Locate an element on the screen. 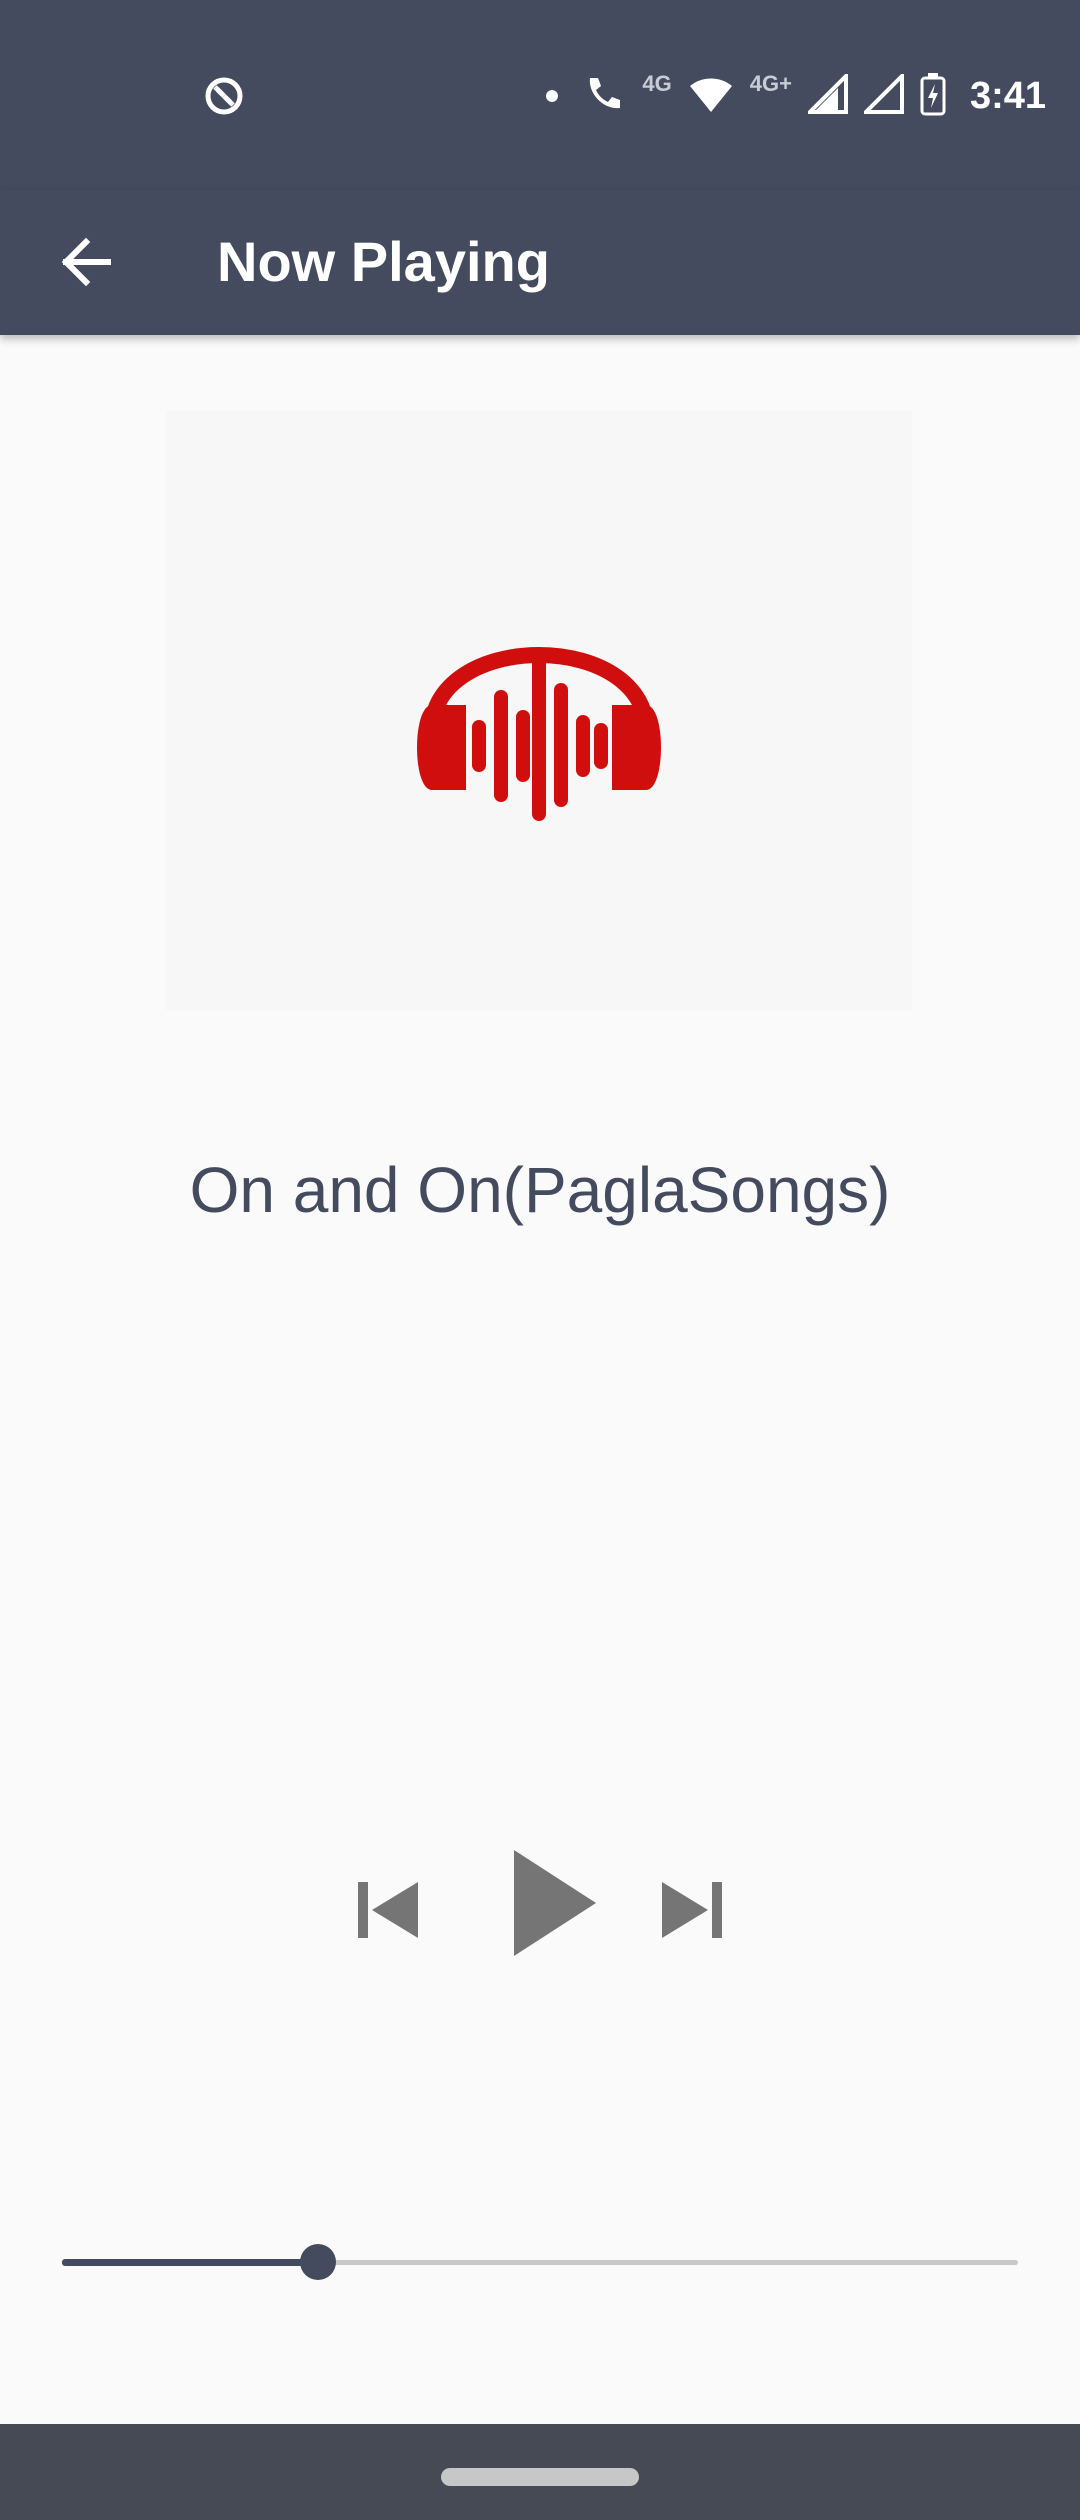 This screenshot has height=2520, width=1080. play-icon is located at coordinates (555, 1902).